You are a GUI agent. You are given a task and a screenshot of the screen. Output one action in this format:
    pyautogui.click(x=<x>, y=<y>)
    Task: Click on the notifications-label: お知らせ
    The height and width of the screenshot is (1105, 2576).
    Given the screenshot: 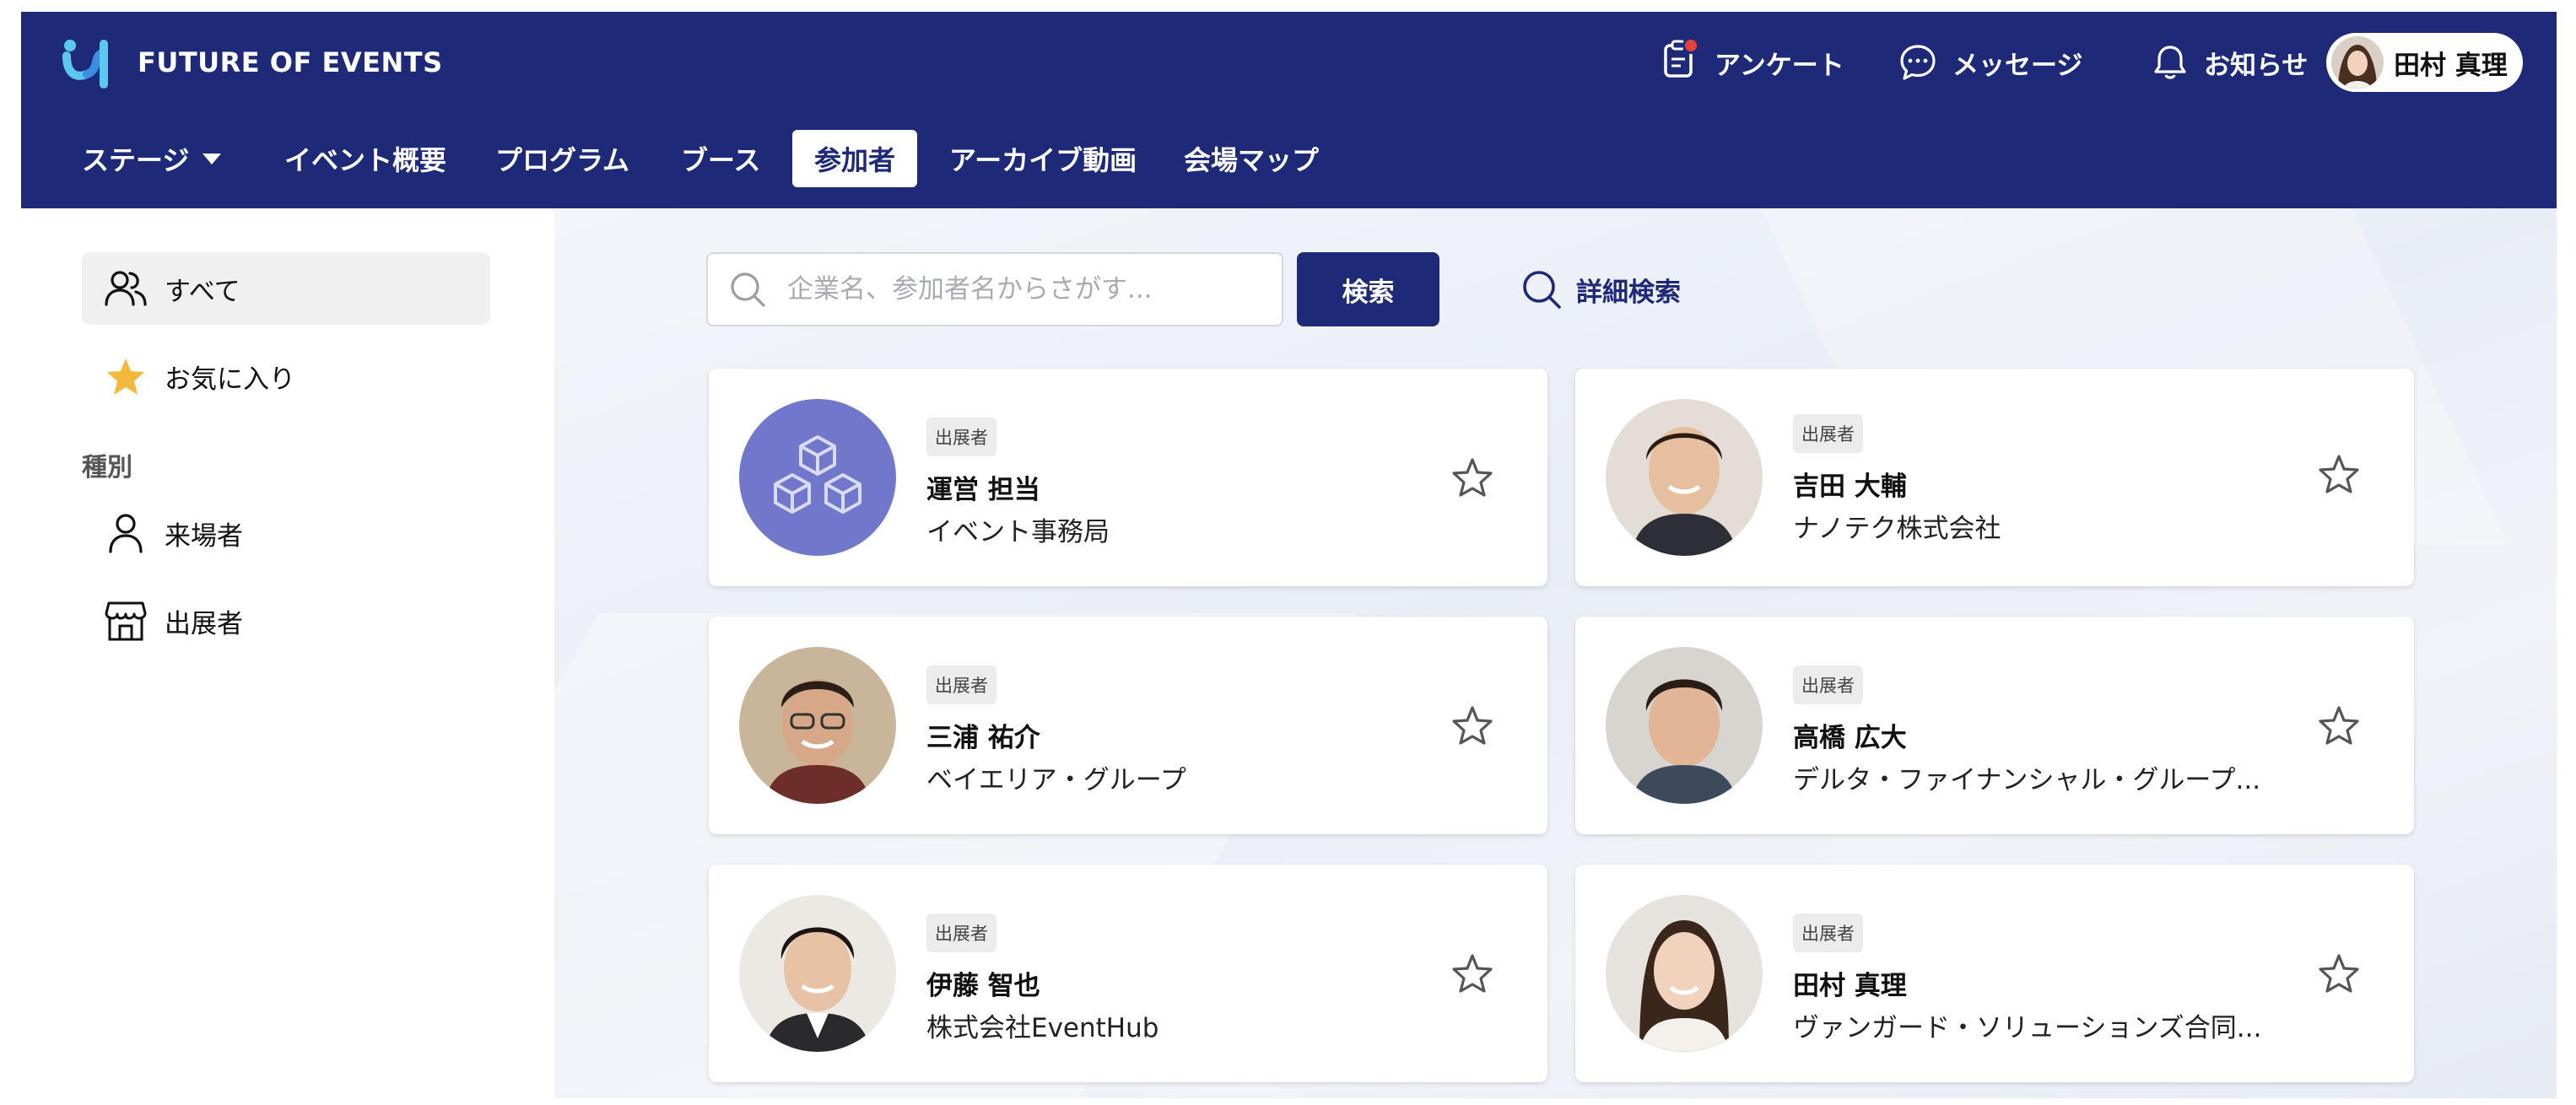 What is the action you would take?
    pyautogui.click(x=2256, y=65)
    